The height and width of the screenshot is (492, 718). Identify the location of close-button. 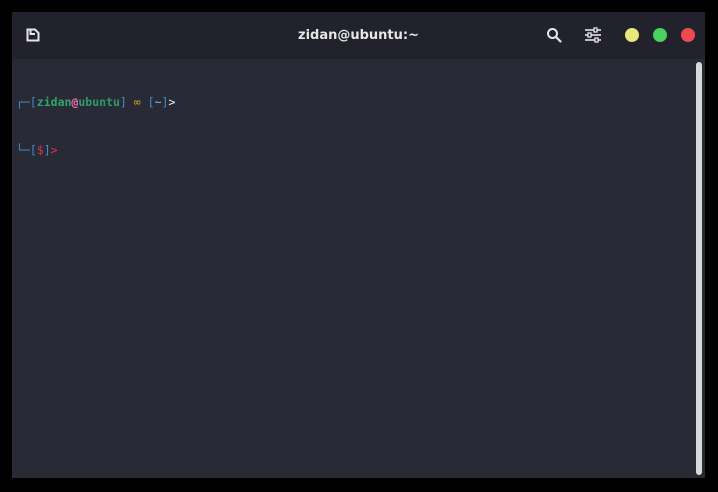
(688, 35).